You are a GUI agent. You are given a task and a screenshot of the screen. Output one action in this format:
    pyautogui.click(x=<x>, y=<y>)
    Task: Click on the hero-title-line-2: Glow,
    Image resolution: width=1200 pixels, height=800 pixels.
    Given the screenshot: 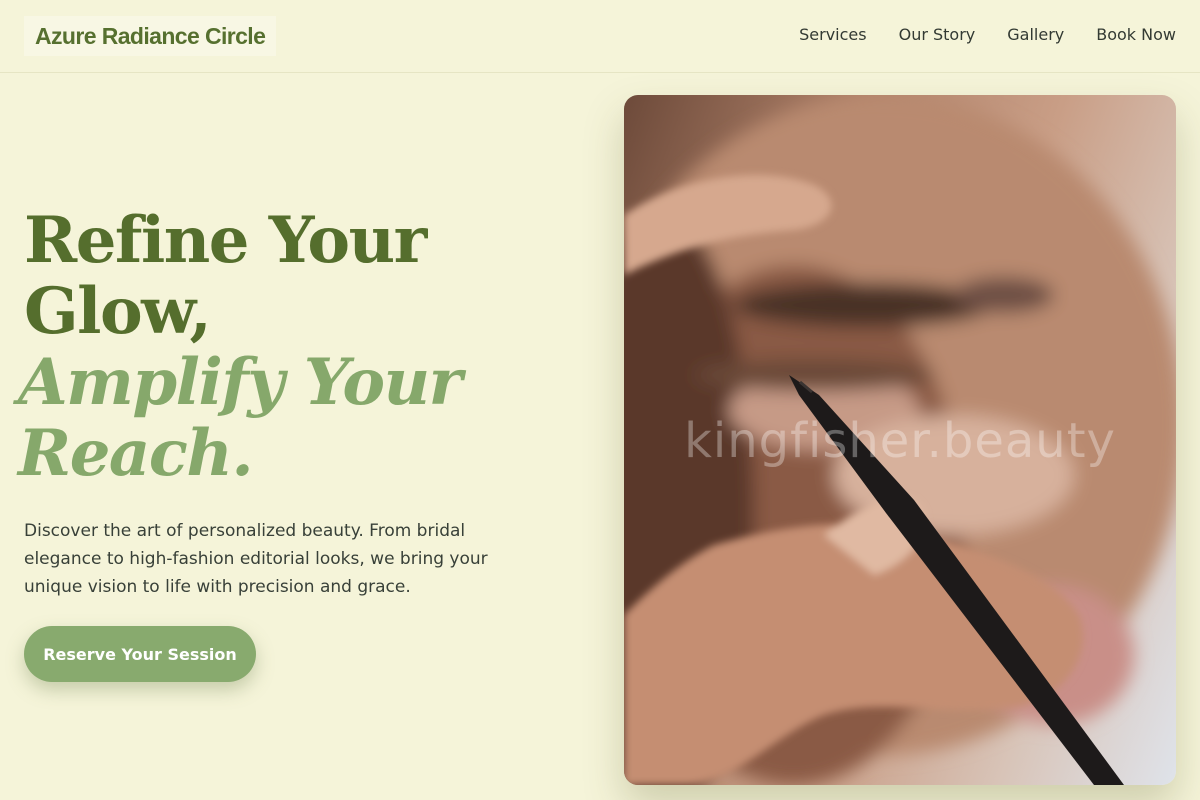 What is the action you would take?
    pyautogui.click(x=118, y=311)
    